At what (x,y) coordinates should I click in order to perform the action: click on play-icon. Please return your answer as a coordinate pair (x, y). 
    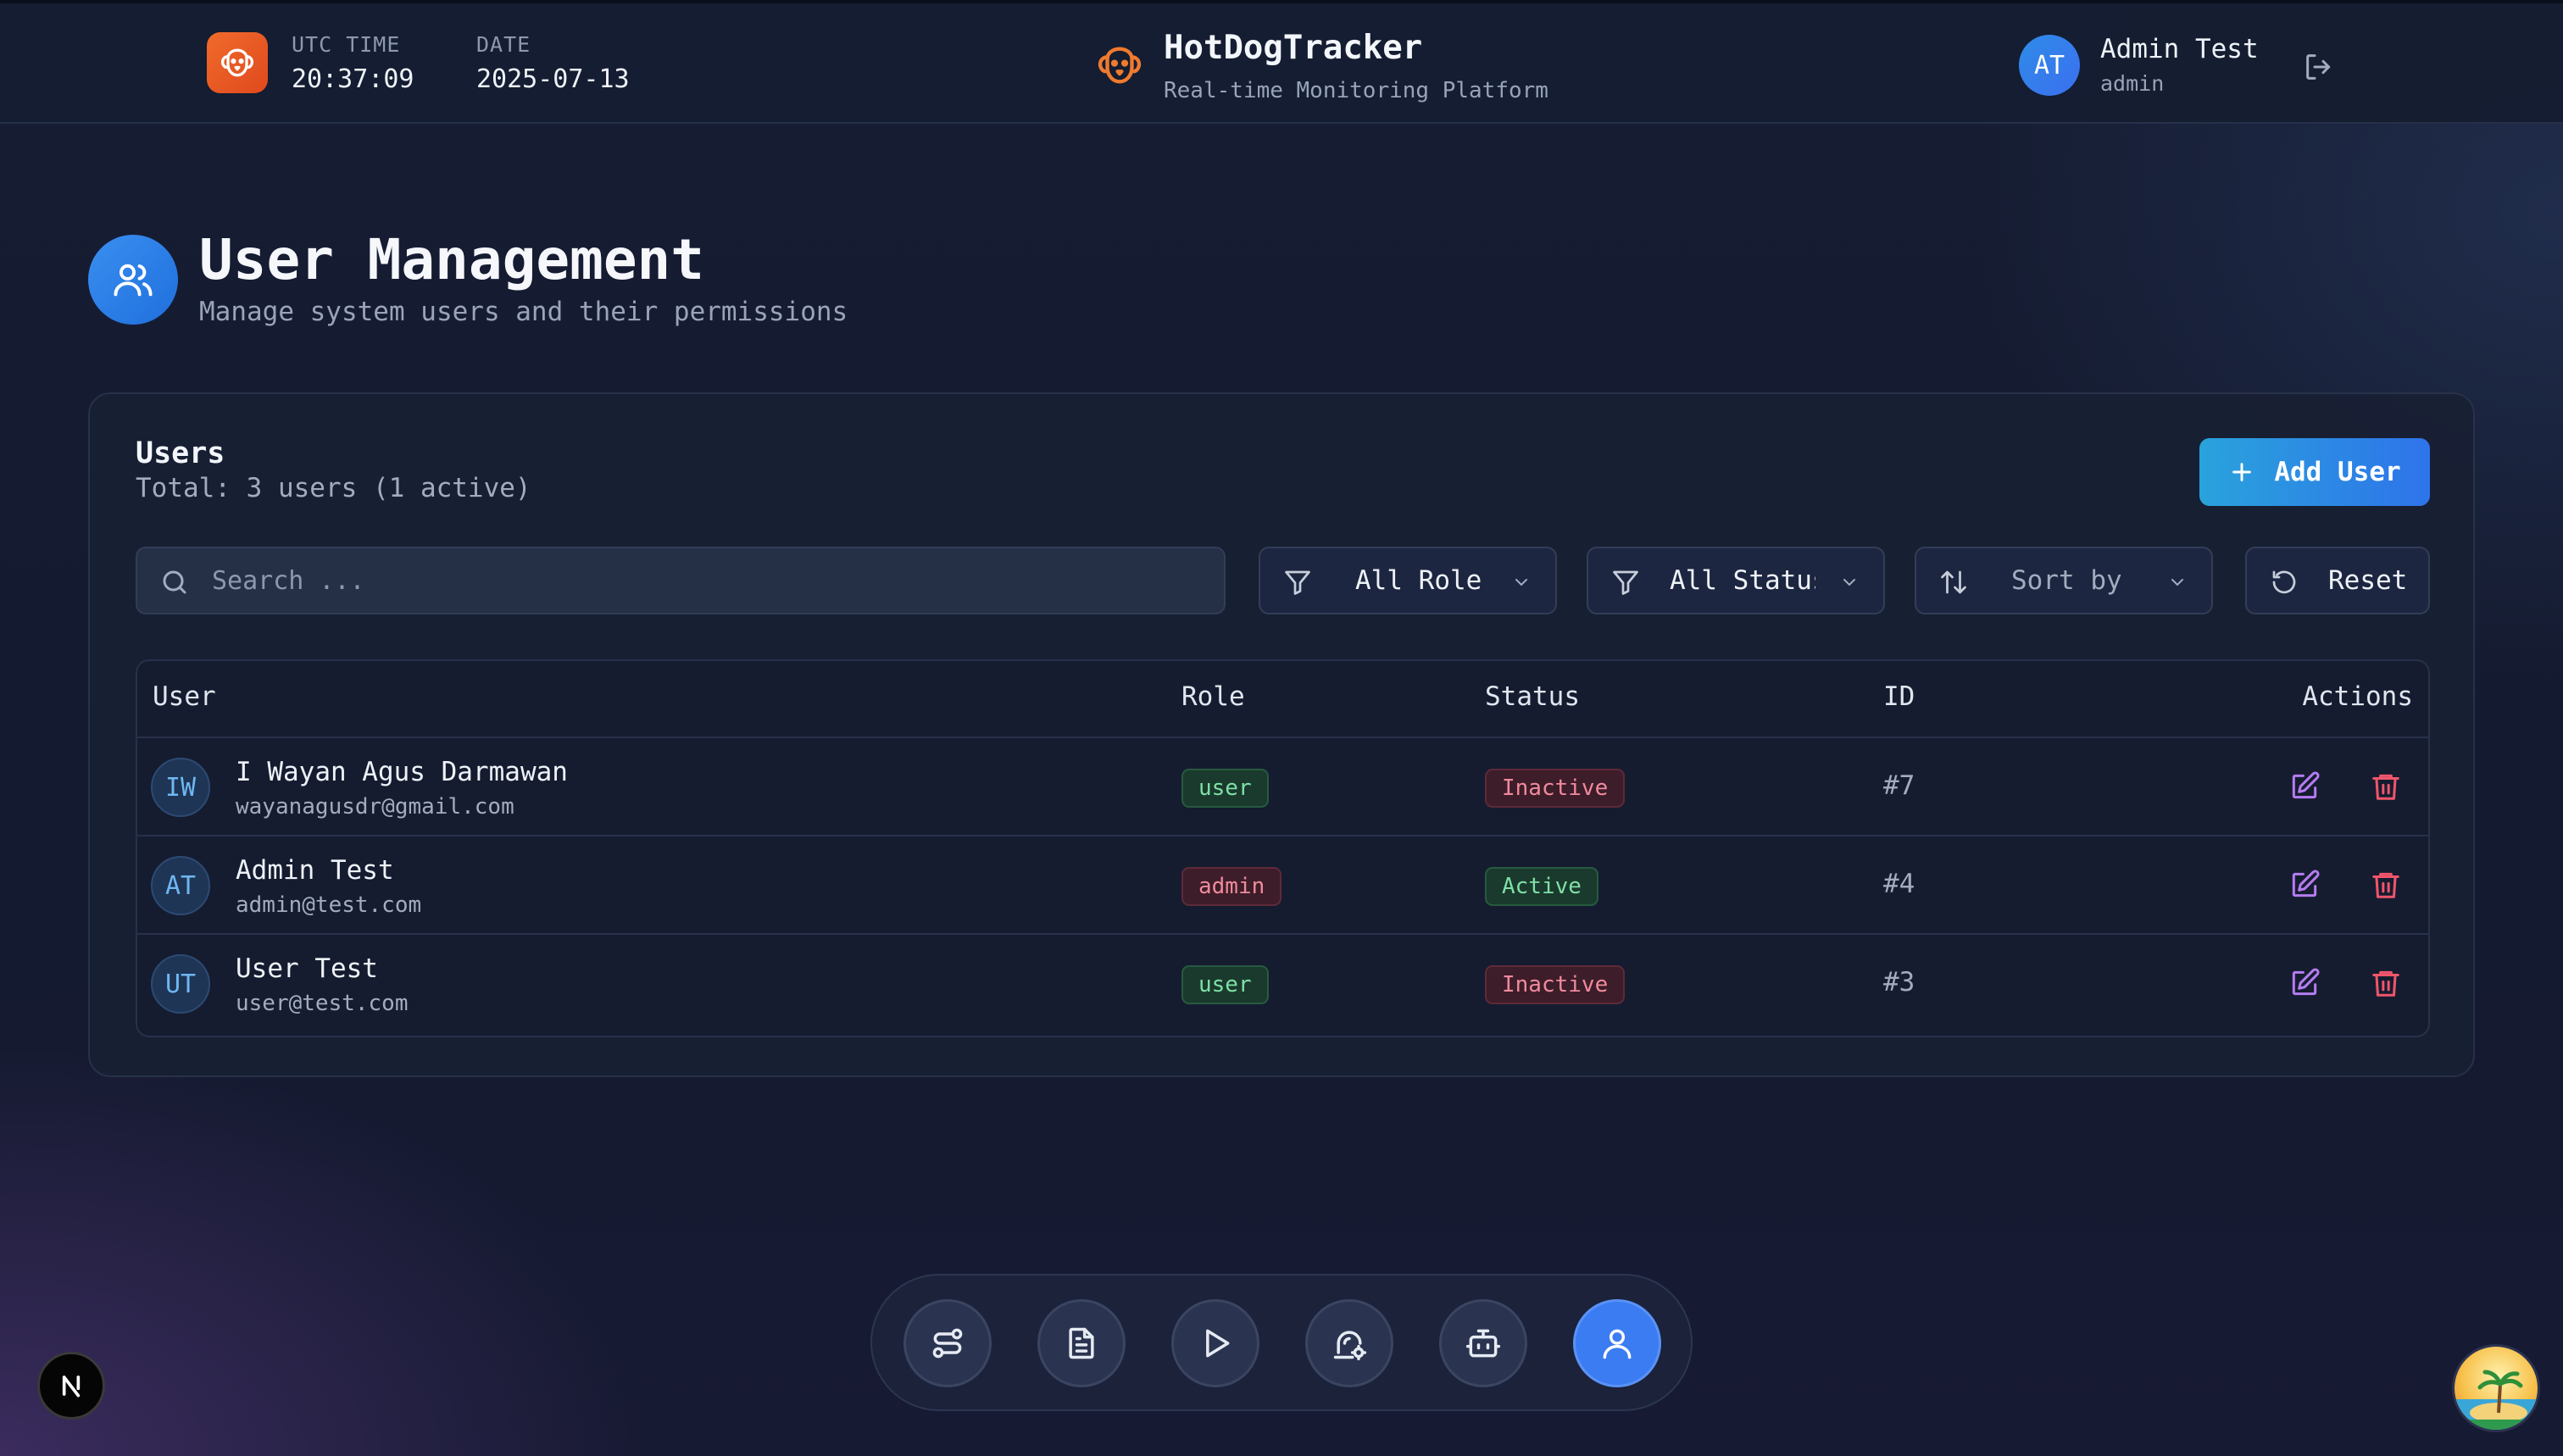
    Looking at the image, I should click on (1218, 1344).